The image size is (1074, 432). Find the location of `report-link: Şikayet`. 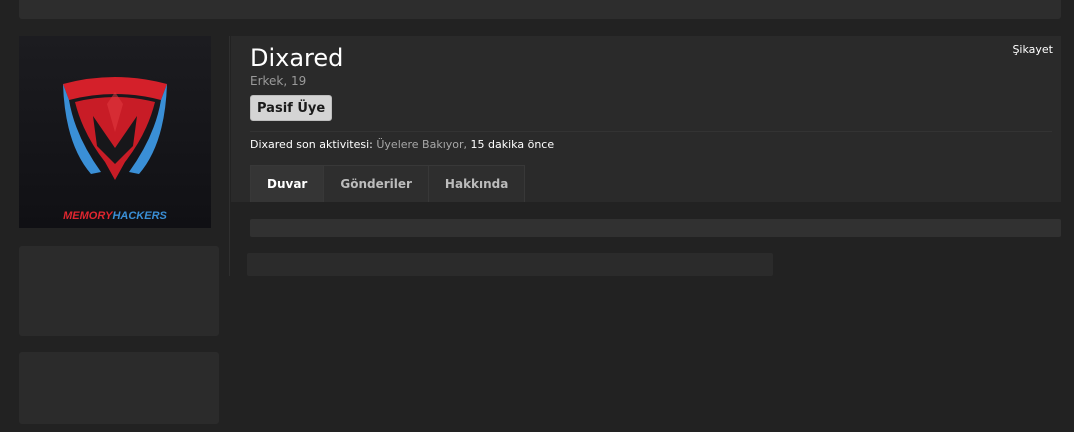

report-link: Şikayet is located at coordinates (1032, 49).